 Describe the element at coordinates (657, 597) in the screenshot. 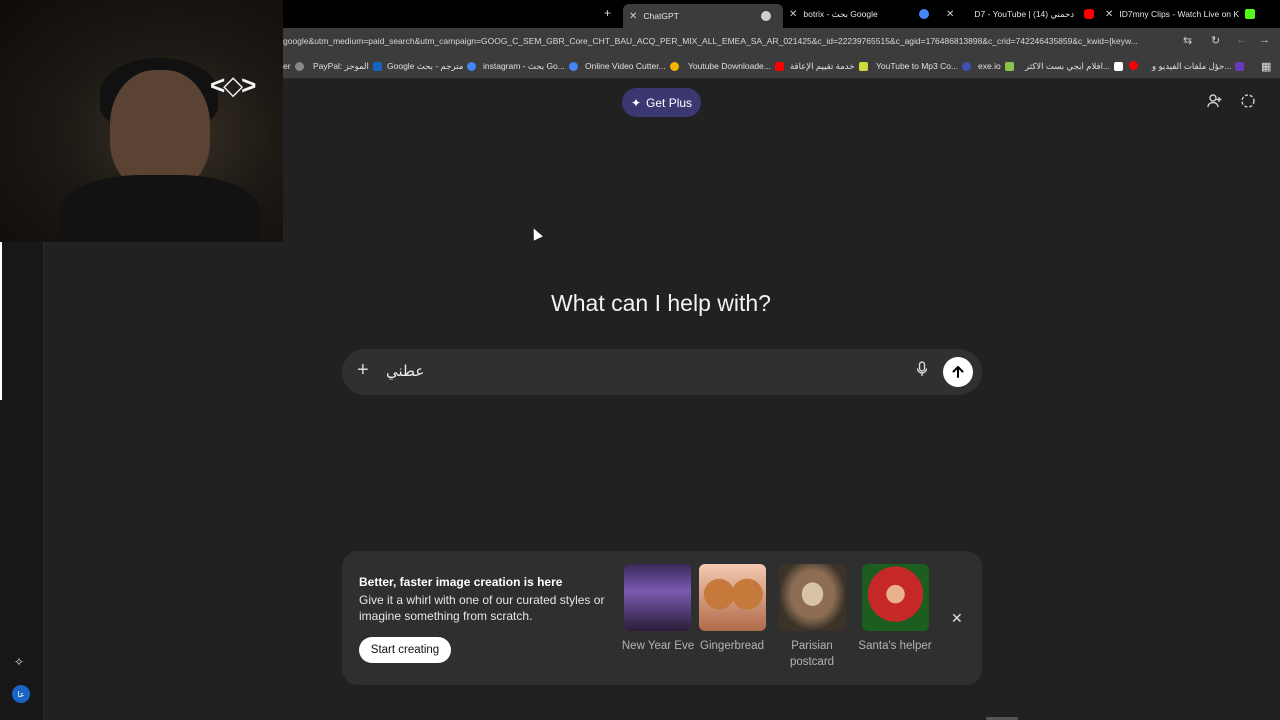

I see `style-thumb-new-year-eve` at that location.